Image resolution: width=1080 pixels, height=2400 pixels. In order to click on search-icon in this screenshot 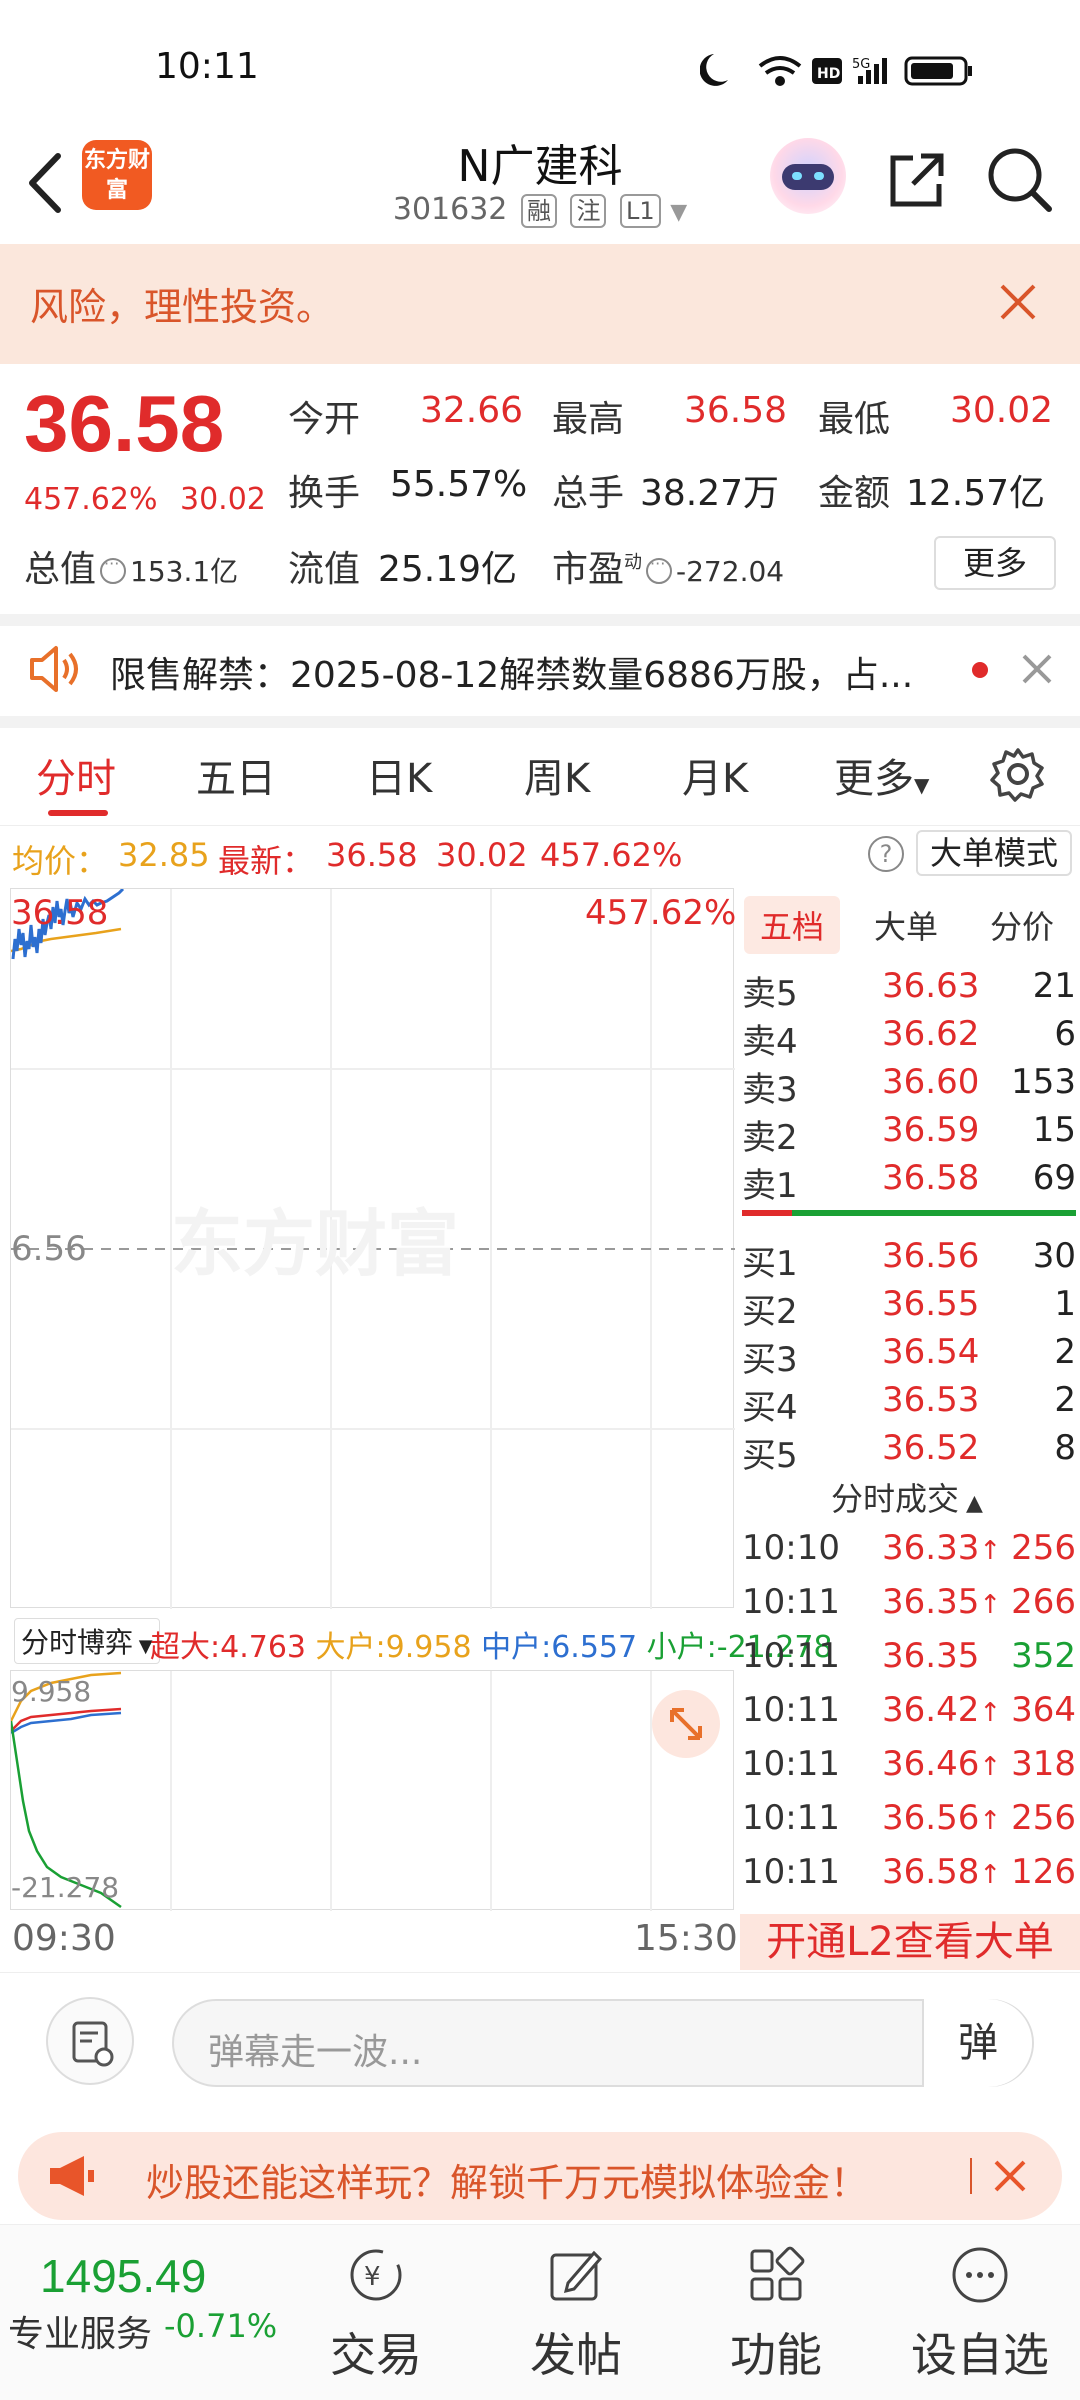, I will do `click(1020, 180)`.